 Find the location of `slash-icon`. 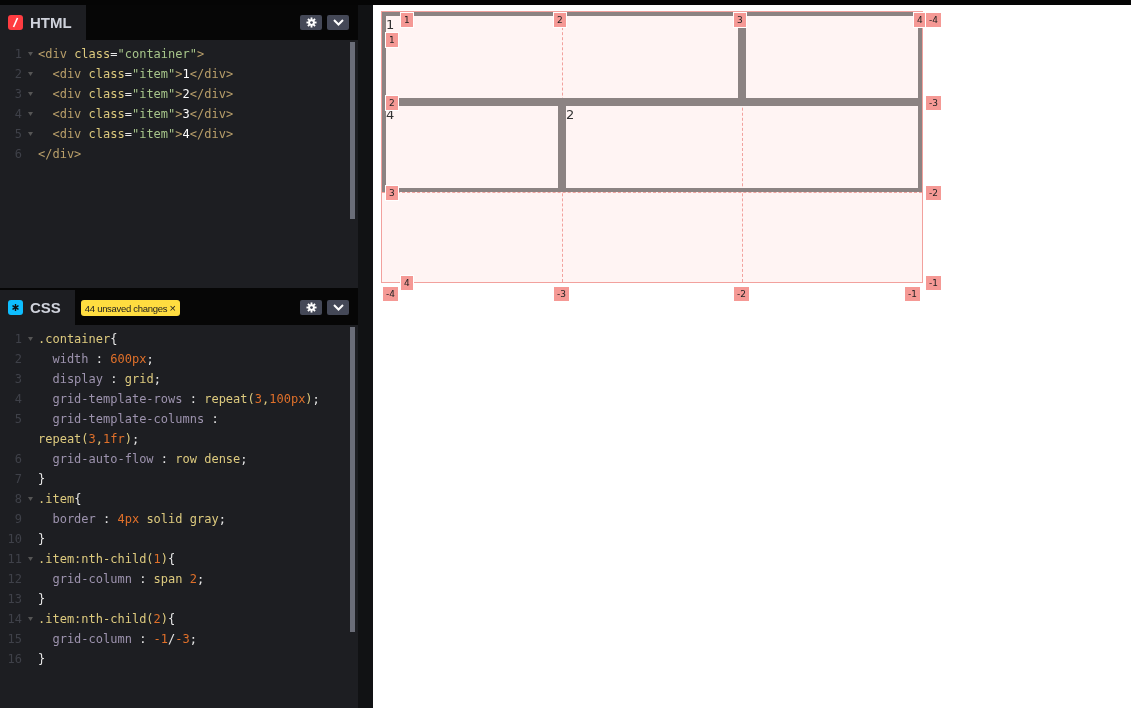

slash-icon is located at coordinates (15, 22).